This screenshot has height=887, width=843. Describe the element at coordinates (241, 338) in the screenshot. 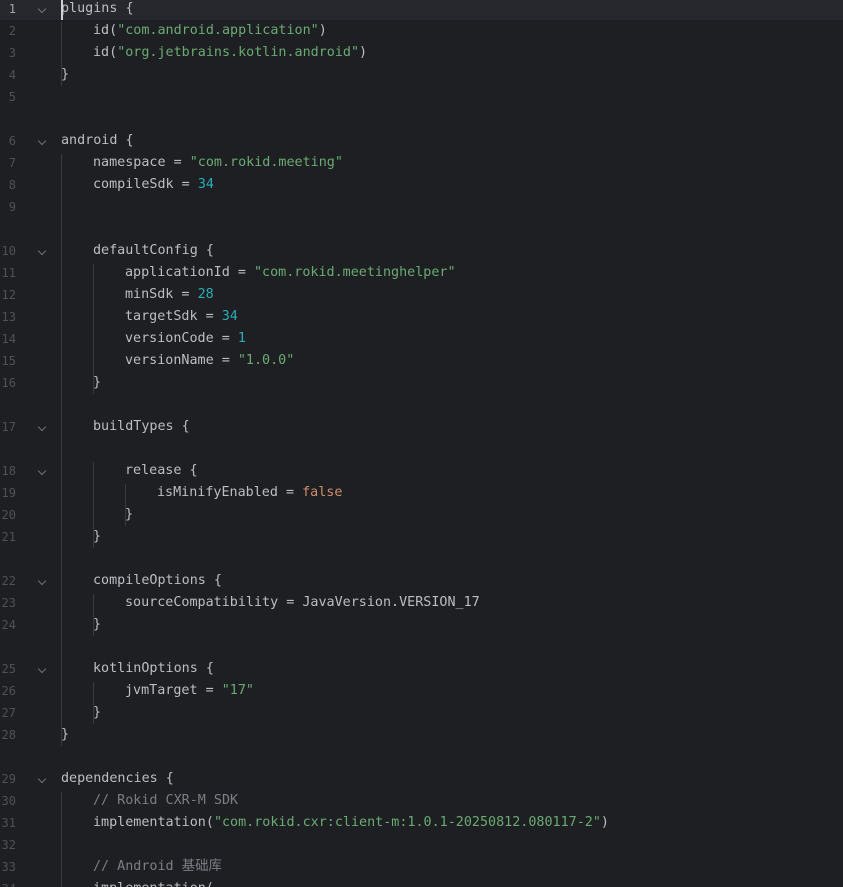

I see `code-token: 1` at that location.